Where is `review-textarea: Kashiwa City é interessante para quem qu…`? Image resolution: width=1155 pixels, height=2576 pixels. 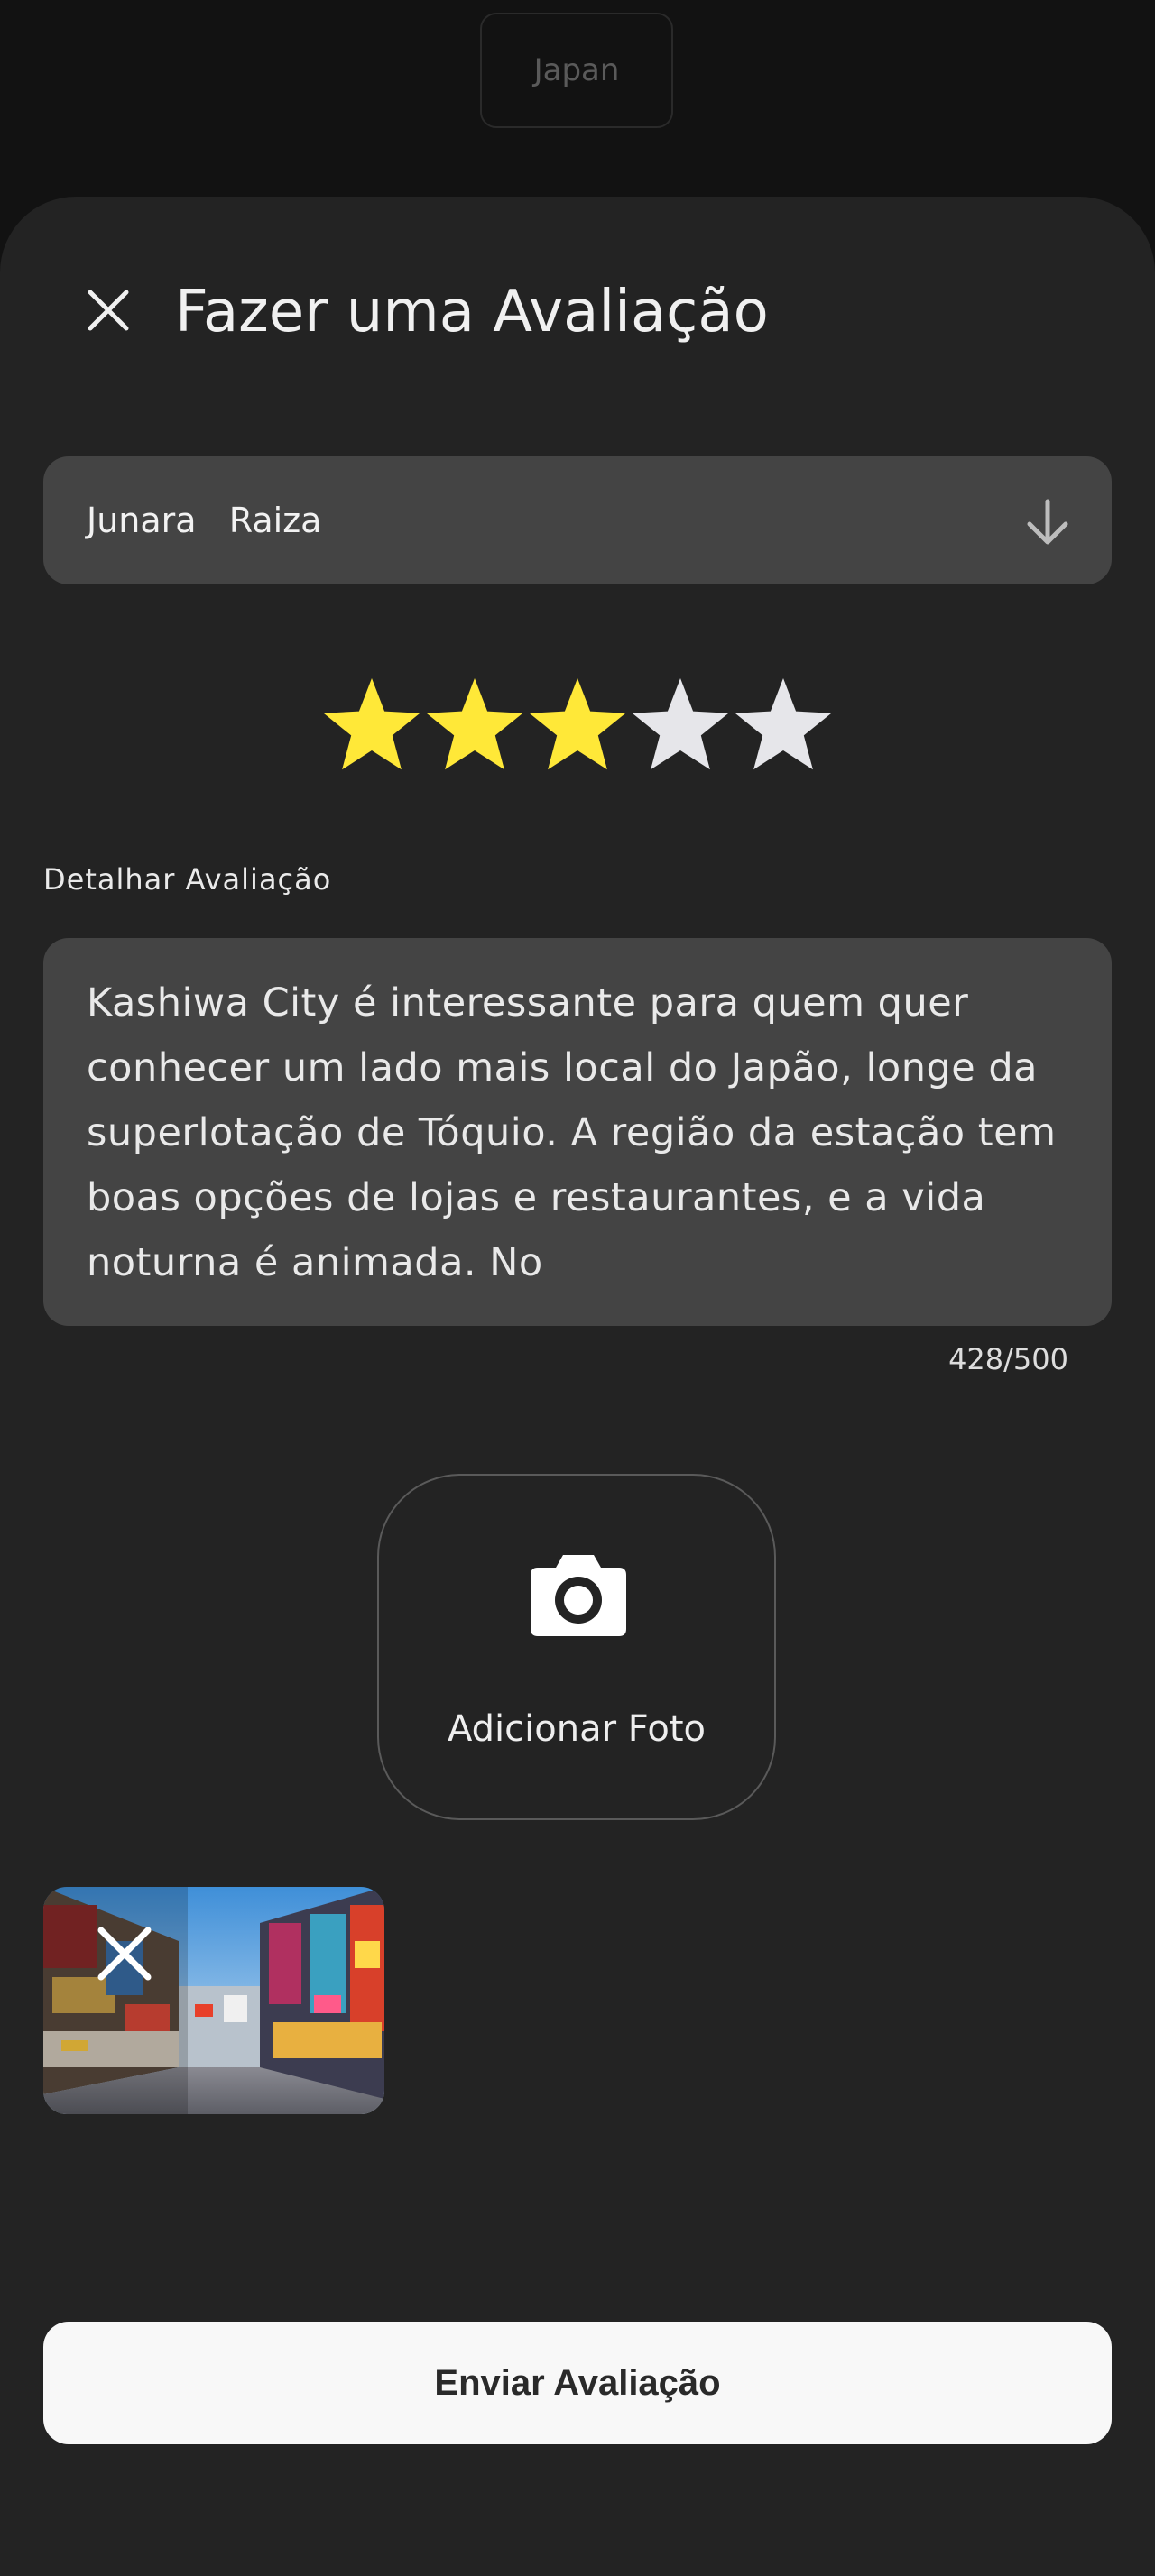 review-textarea: Kashiwa City é interessante para quem qu… is located at coordinates (577, 1132).